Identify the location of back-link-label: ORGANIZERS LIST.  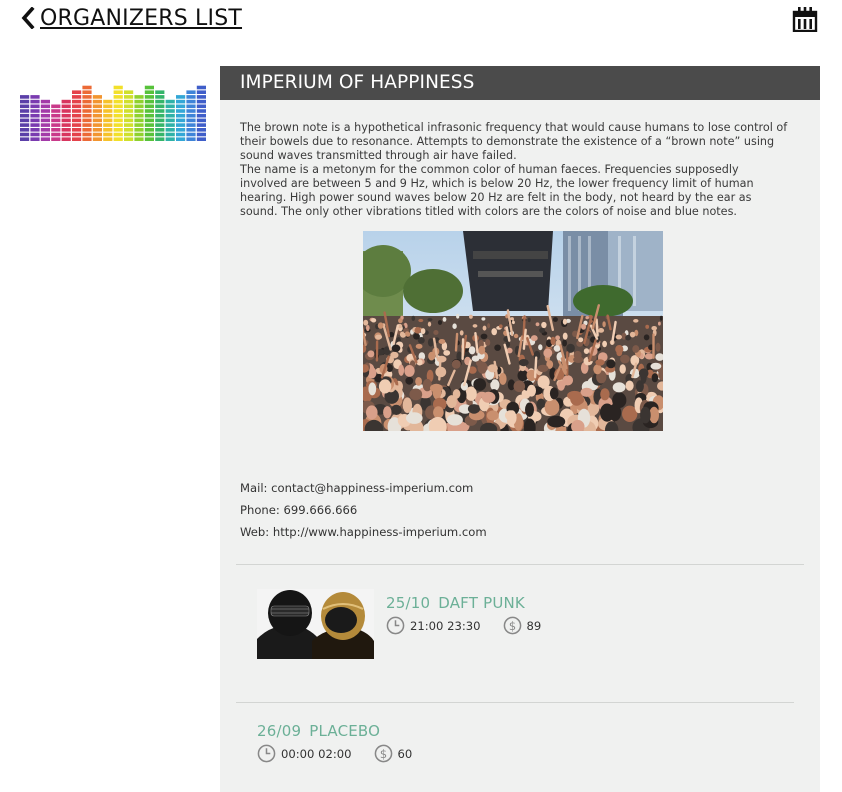
(141, 18).